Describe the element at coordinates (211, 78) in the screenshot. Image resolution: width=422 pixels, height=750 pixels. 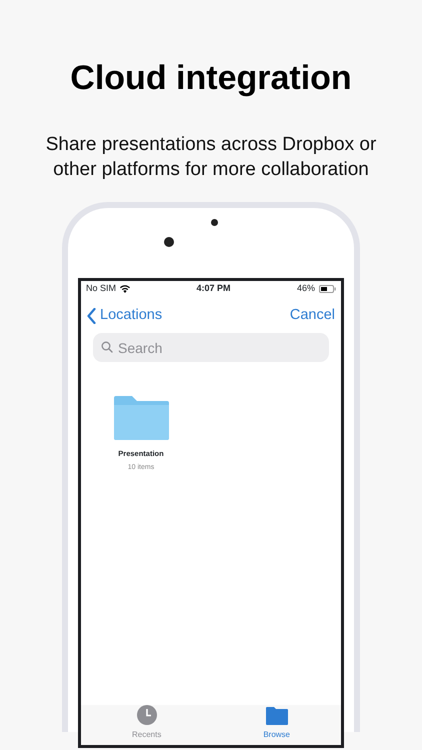
I see `headline: Cloud integration` at that location.